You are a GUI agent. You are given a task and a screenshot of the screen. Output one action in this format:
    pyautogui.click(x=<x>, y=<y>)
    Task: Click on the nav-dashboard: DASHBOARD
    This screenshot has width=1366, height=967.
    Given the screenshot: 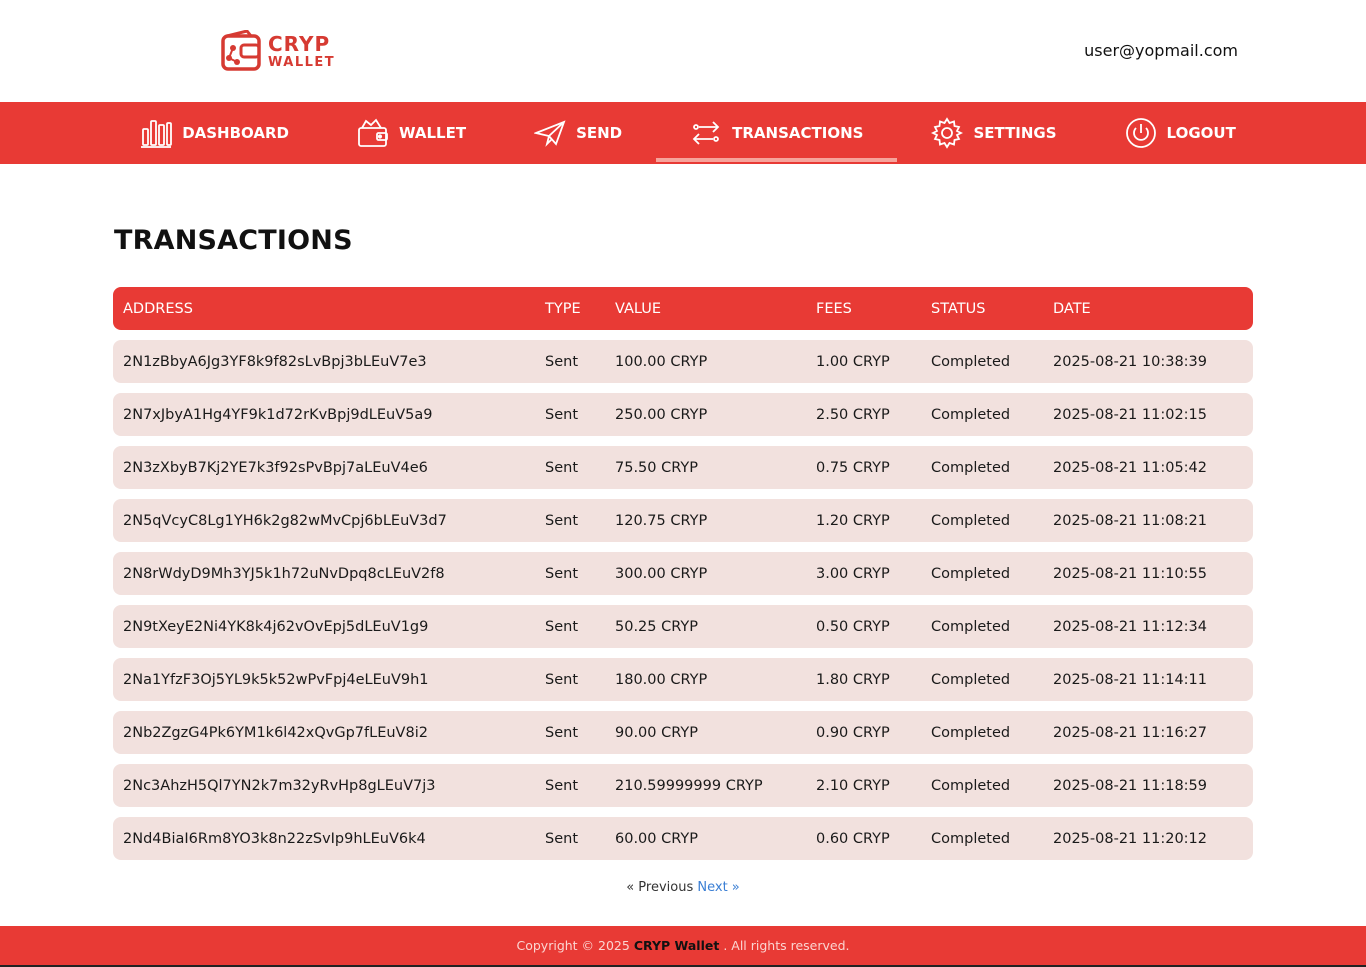 What is the action you would take?
    pyautogui.click(x=214, y=133)
    